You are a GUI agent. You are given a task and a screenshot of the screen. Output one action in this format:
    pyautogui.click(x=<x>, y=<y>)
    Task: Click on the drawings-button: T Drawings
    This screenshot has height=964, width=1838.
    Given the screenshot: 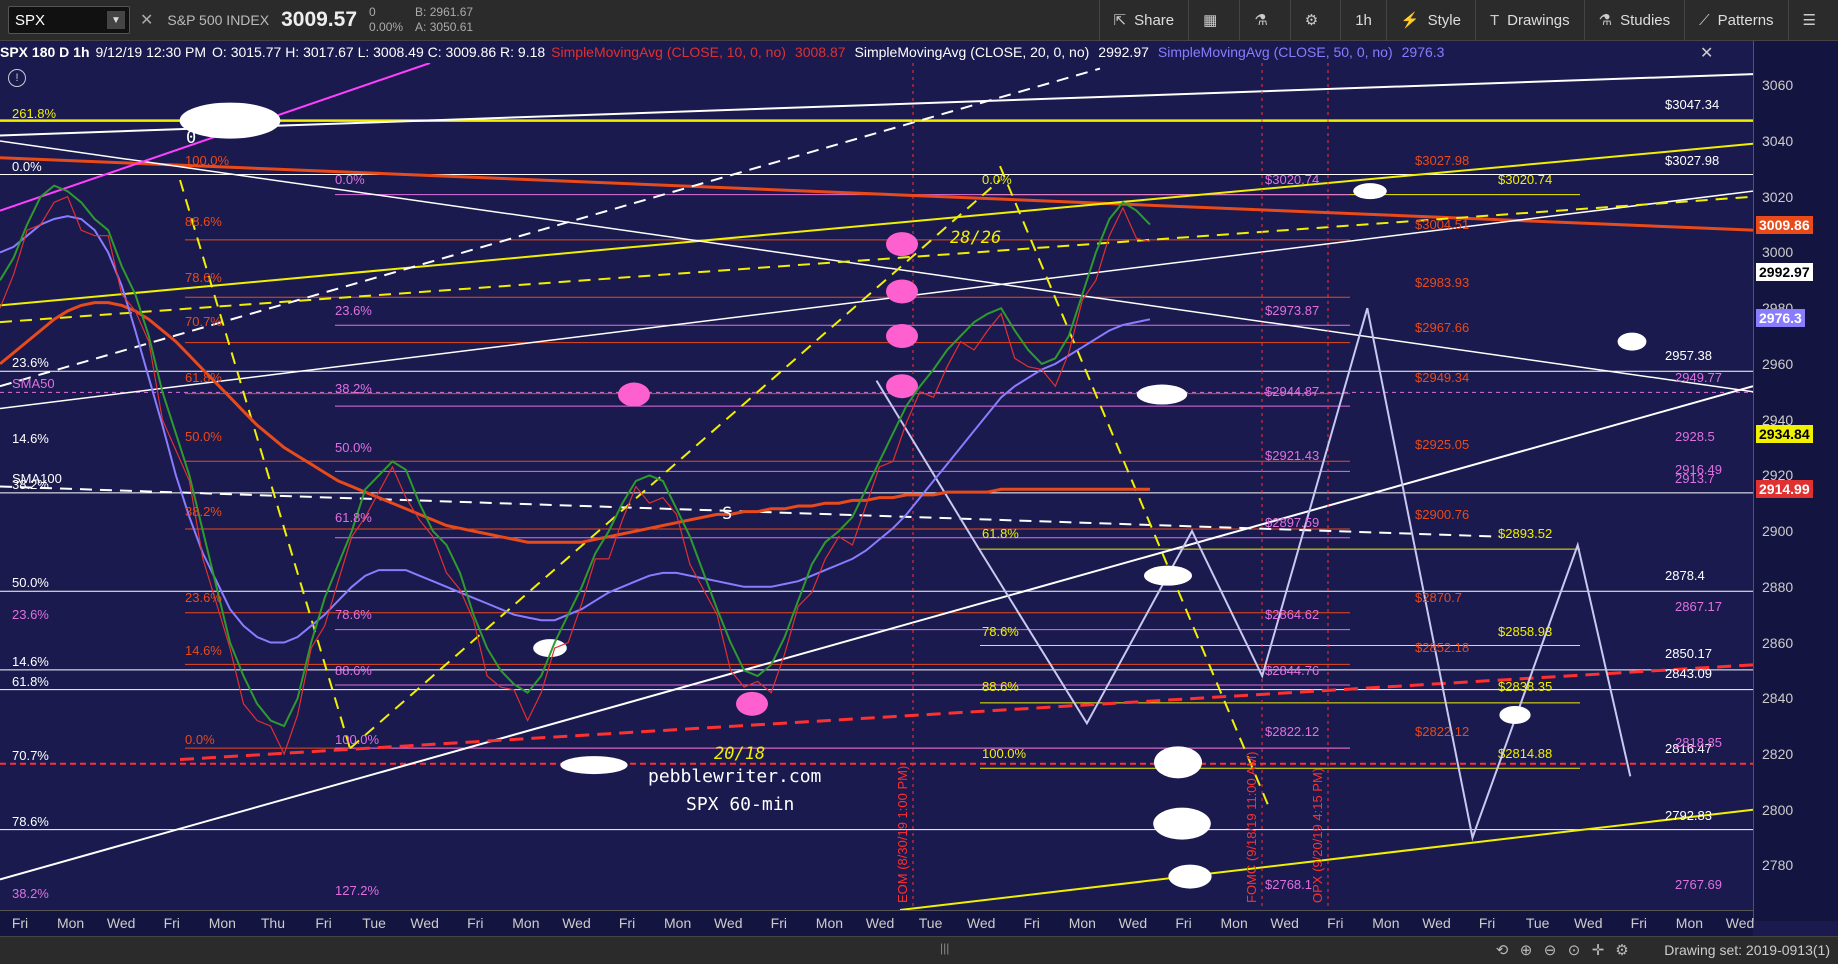 What is the action you would take?
    pyautogui.click(x=1529, y=20)
    